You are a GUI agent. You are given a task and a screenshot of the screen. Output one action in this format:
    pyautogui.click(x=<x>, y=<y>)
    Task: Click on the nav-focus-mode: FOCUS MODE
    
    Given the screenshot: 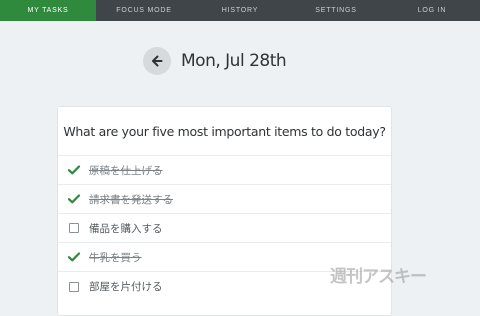 What is the action you would take?
    pyautogui.click(x=144, y=10)
    